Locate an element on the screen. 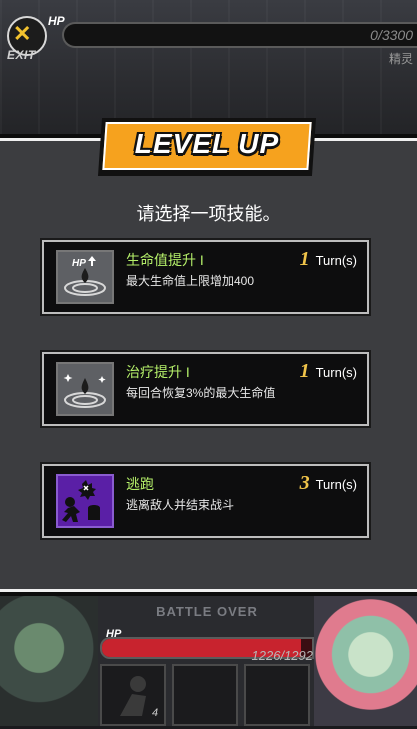 Image resolution: width=417 pixels, height=729 pixels. heal-icon is located at coordinates (85, 389).